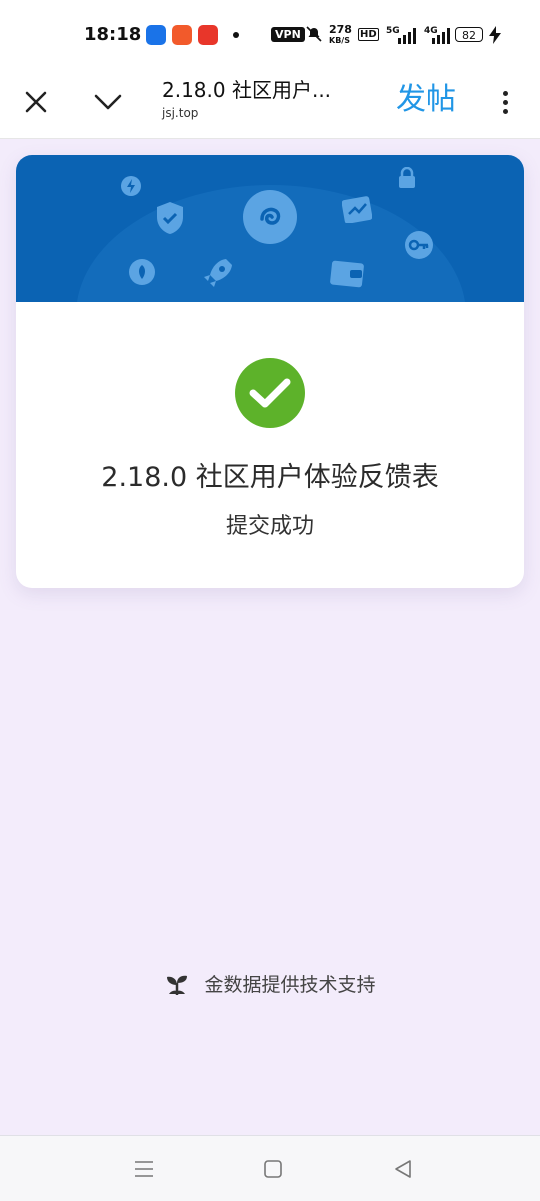 The height and width of the screenshot is (1201, 540). Describe the element at coordinates (288, 34) in the screenshot. I see `vpn-badge: VPN` at that location.